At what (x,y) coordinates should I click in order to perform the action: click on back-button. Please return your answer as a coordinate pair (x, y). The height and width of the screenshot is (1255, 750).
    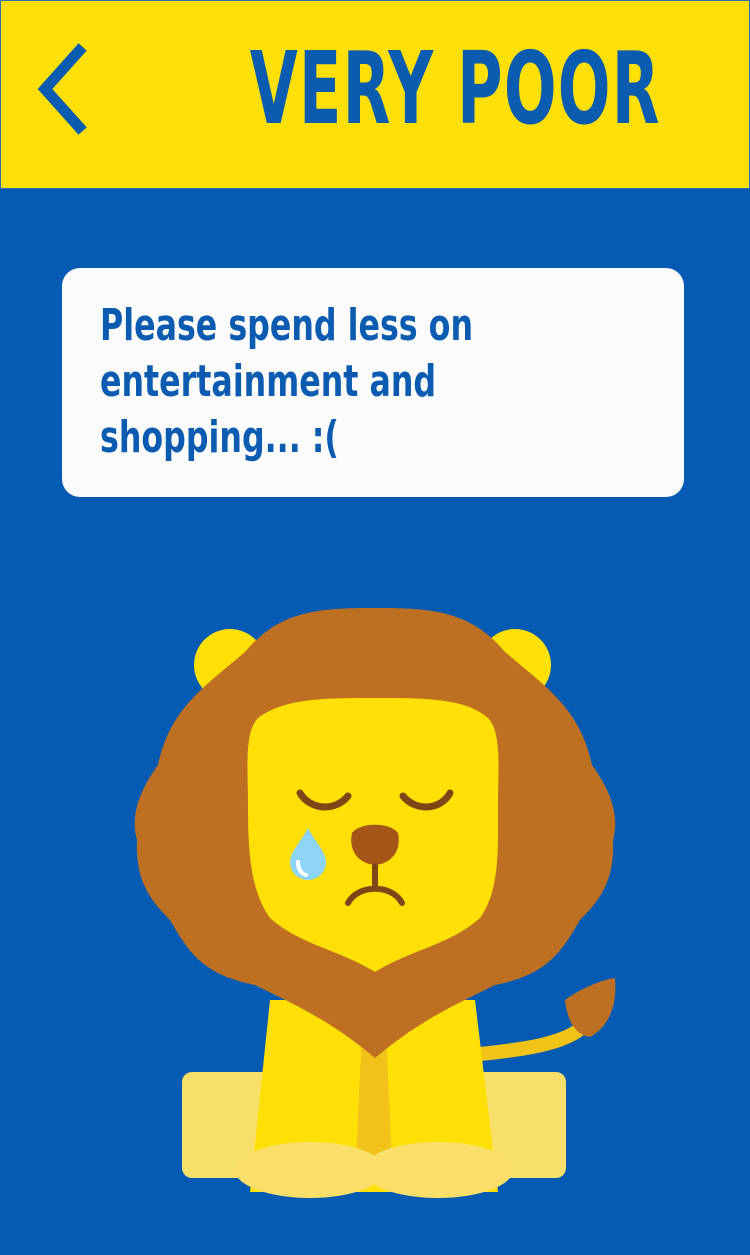
    Looking at the image, I should click on (64, 89).